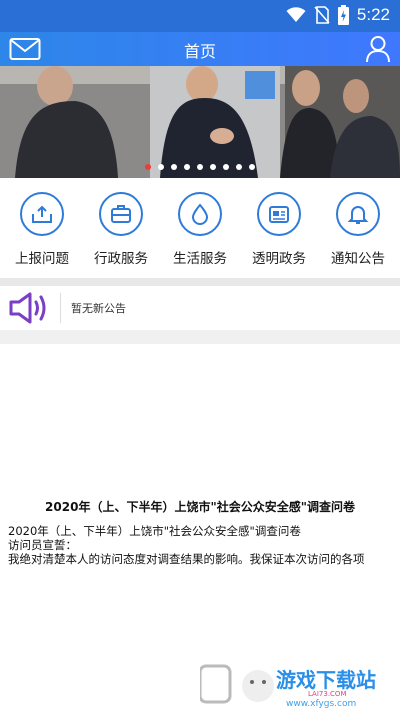 This screenshot has width=400, height=711. I want to click on speaker-icon, so click(27, 308).